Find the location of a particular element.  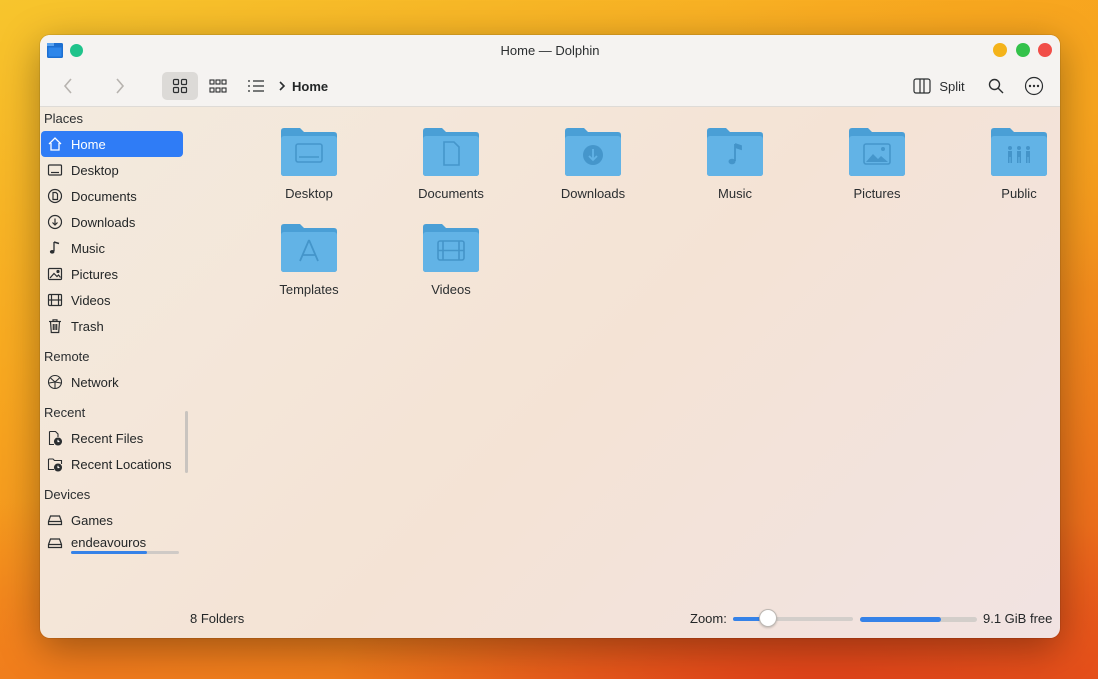

folder-label: Videos is located at coordinates (451, 289).